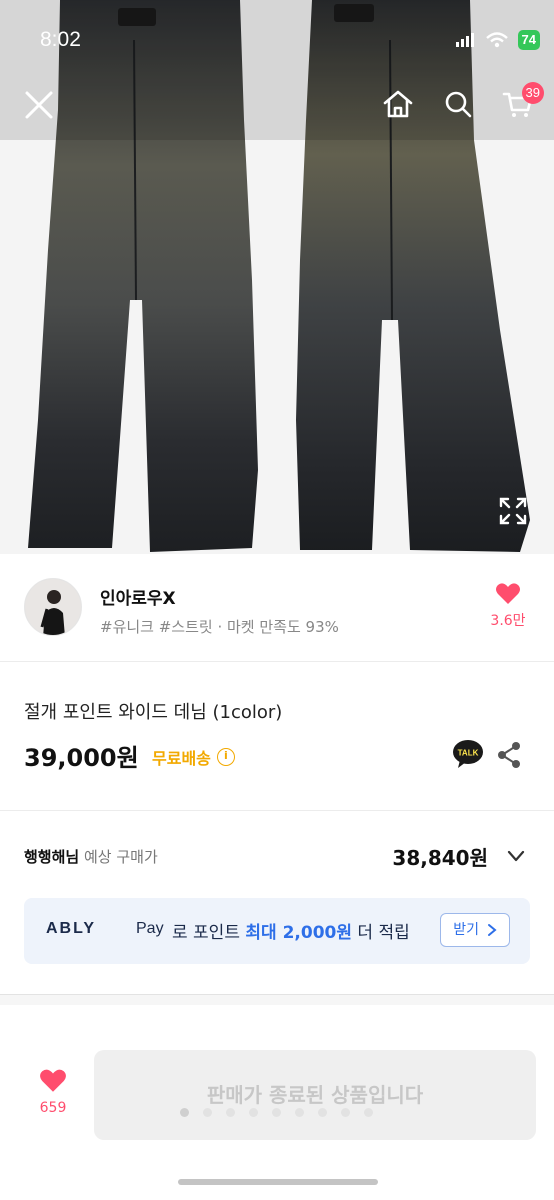 The width and height of the screenshot is (554, 1200). What do you see at coordinates (150, 928) in the screenshot?
I see `ably-pay-label: Pay` at bounding box center [150, 928].